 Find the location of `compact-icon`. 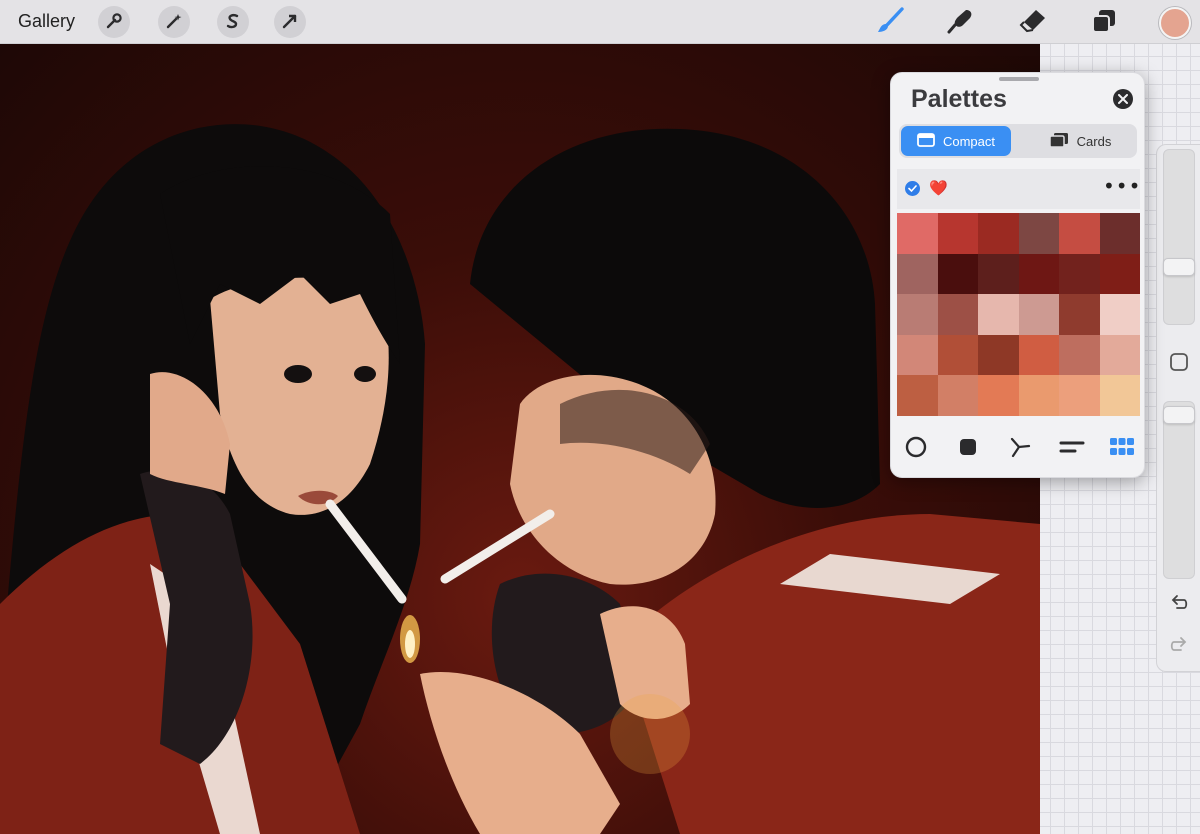

compact-icon is located at coordinates (926, 141).